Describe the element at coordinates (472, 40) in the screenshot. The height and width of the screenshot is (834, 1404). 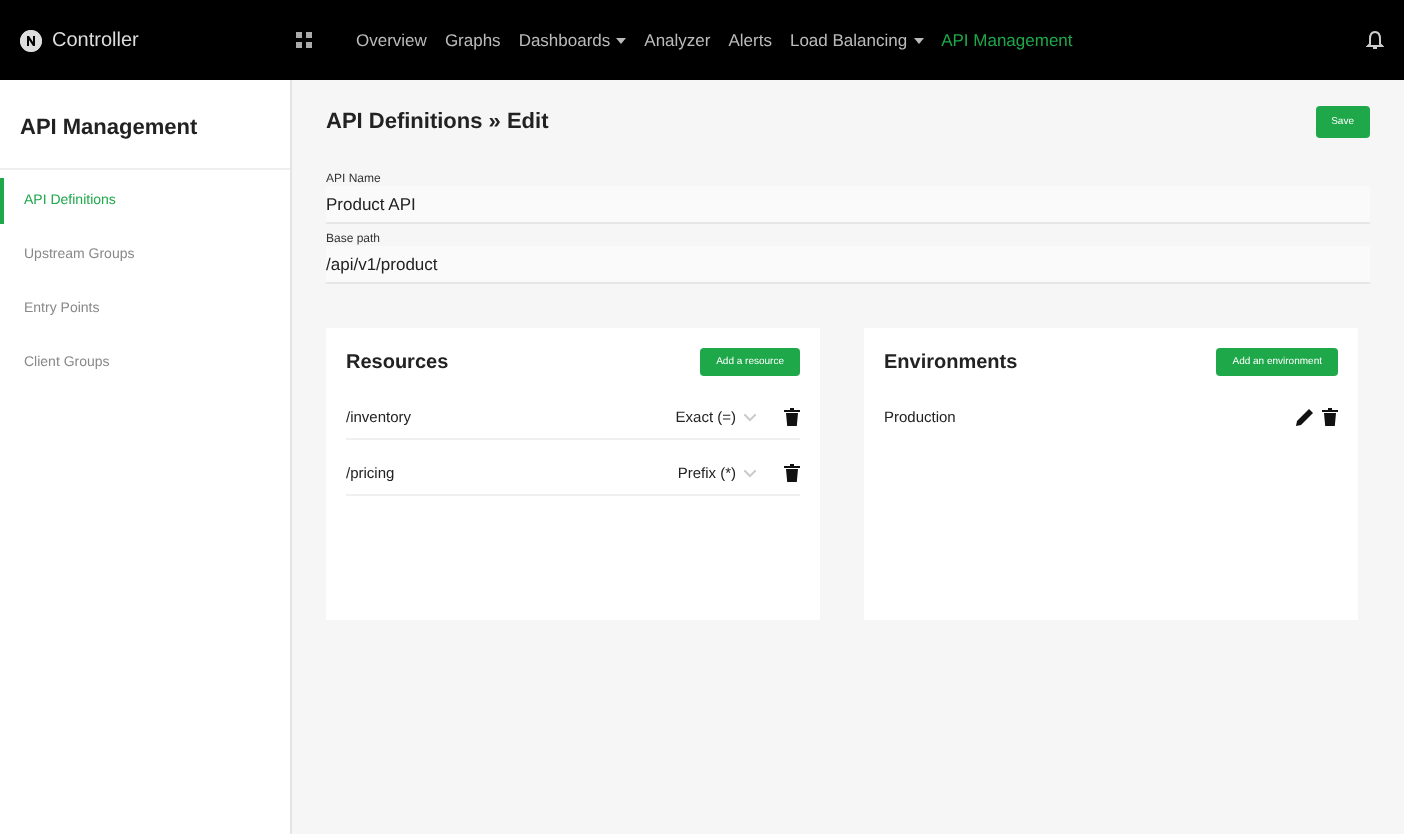
I see `nav-link: Graphs` at that location.